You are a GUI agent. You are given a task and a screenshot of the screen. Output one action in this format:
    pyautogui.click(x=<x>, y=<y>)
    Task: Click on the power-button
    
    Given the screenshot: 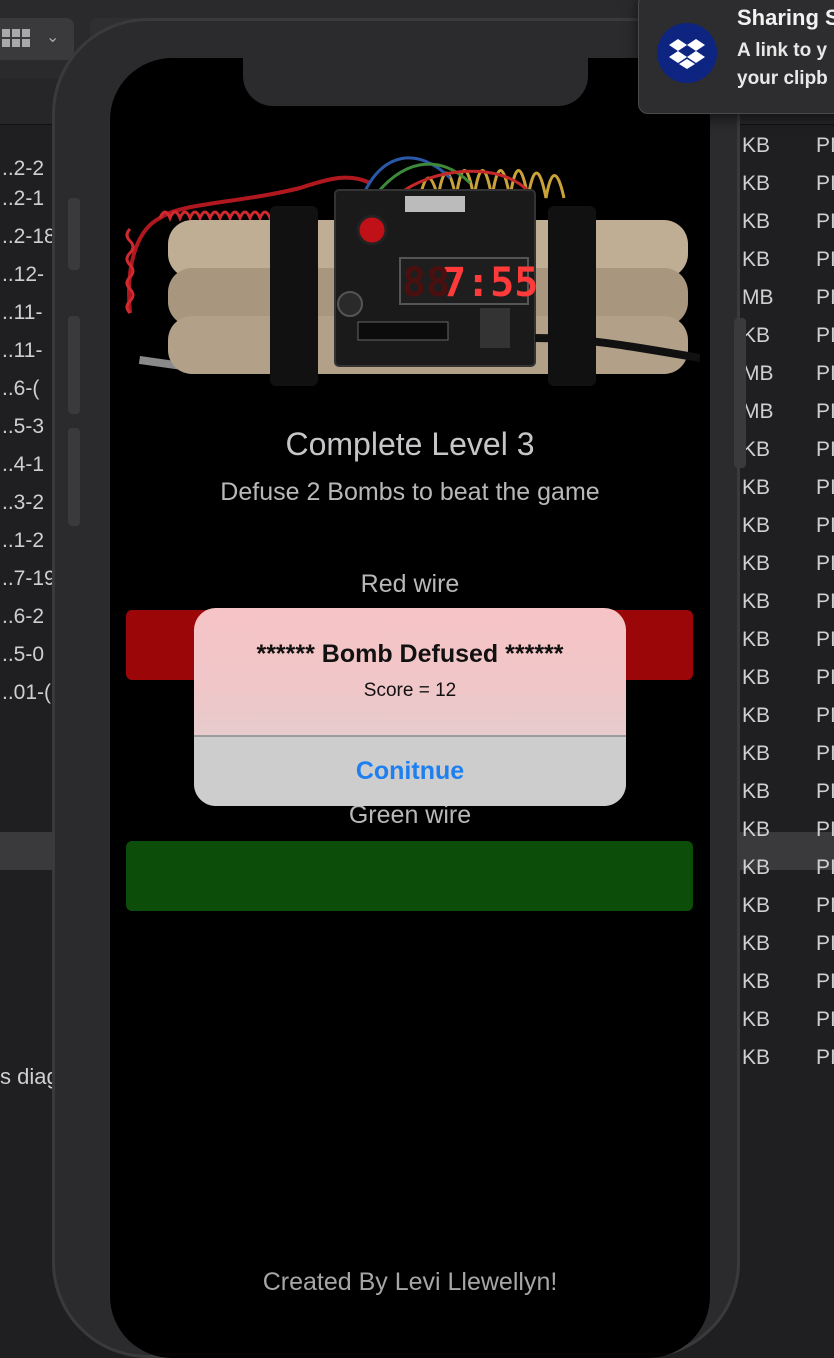 What is the action you would take?
    pyautogui.click(x=740, y=393)
    